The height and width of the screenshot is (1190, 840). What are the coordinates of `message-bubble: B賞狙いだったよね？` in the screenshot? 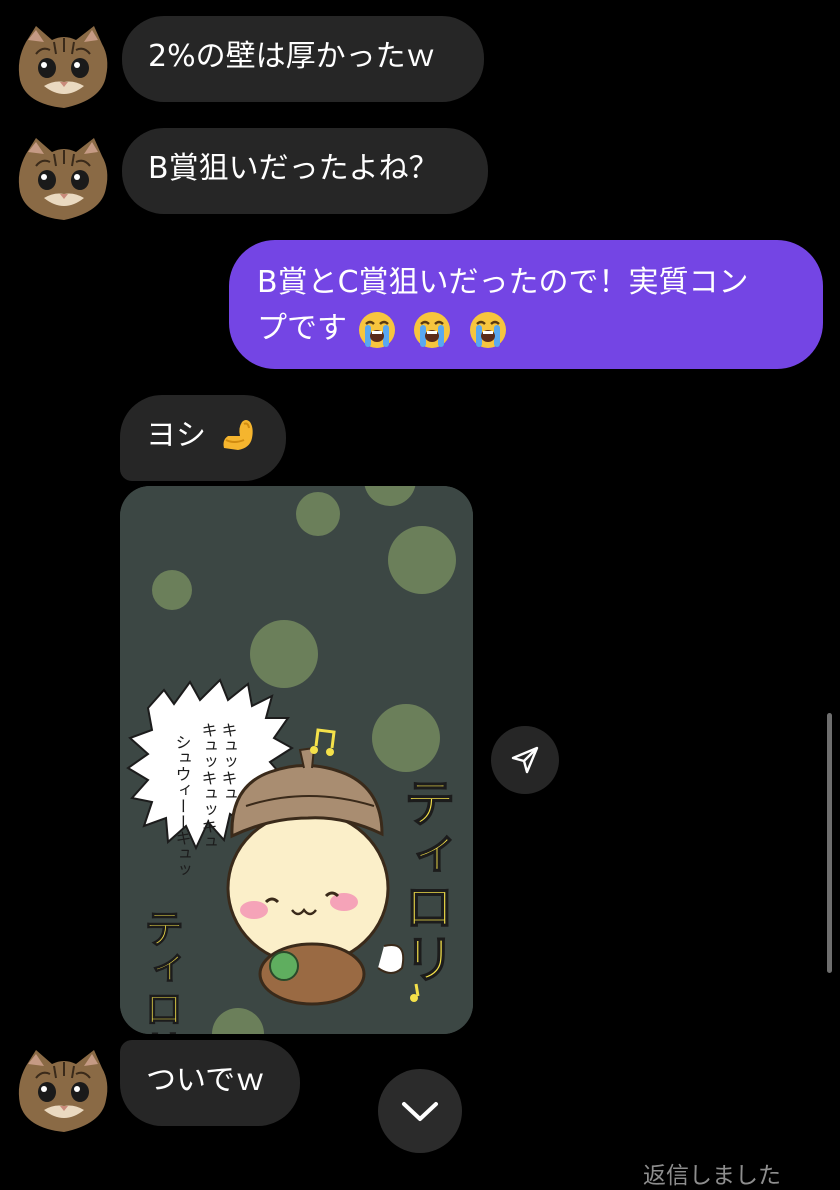 It's located at (305, 171).